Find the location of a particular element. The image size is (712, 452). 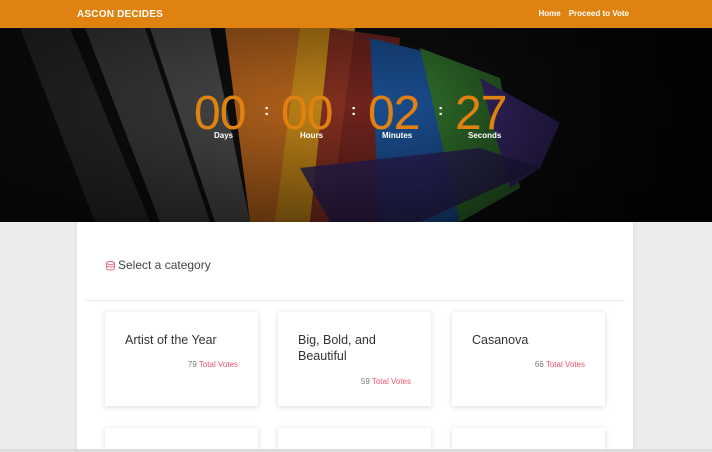

database-icon is located at coordinates (110, 265).